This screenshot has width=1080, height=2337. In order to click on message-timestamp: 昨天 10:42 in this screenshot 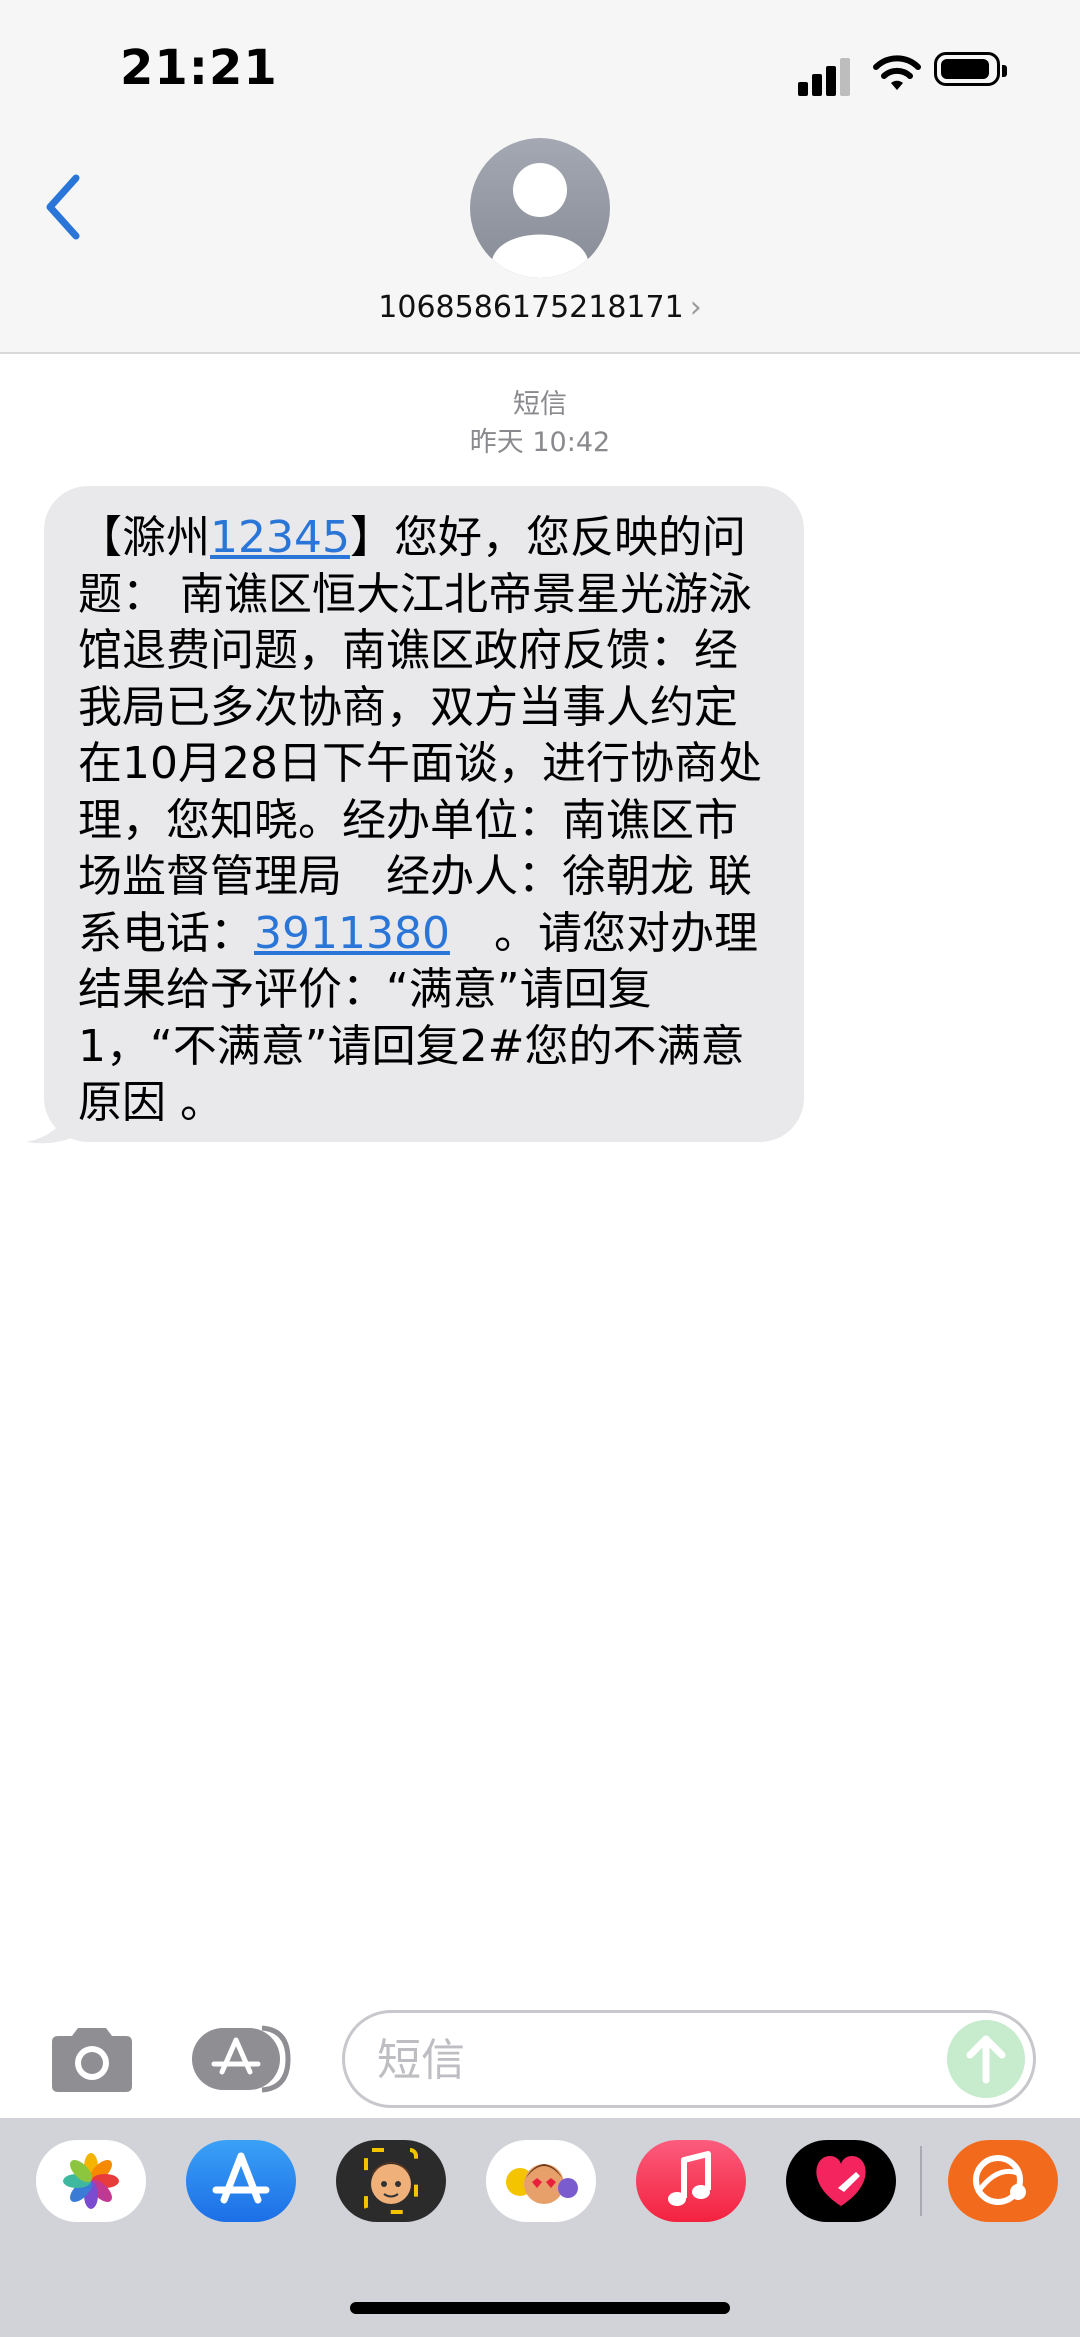, I will do `click(540, 442)`.